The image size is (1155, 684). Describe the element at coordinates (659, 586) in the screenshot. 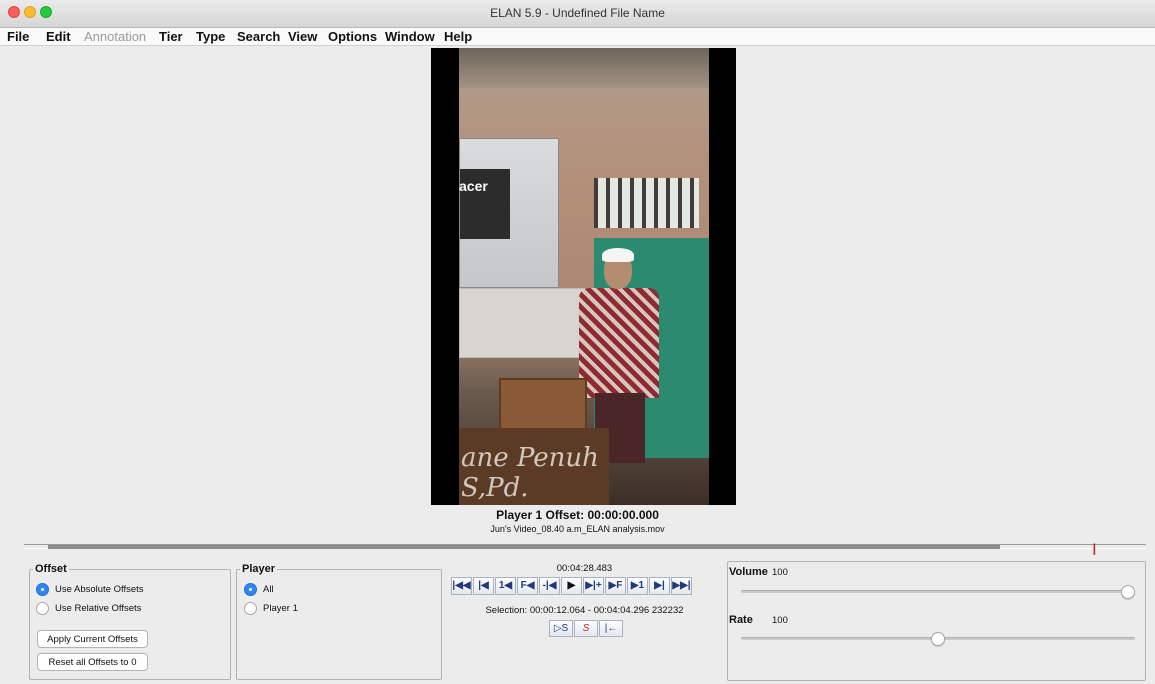

I see `next-scrollview-button: ▶|` at that location.